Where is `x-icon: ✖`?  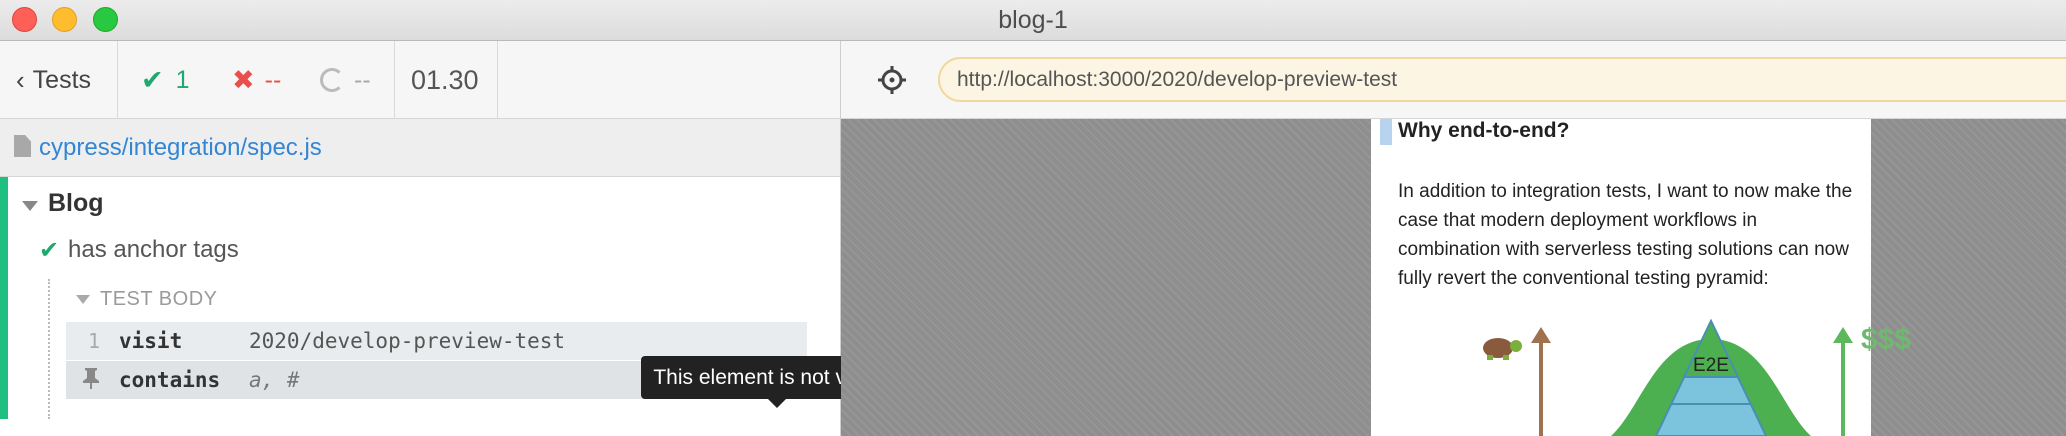 x-icon: ✖ is located at coordinates (243, 79).